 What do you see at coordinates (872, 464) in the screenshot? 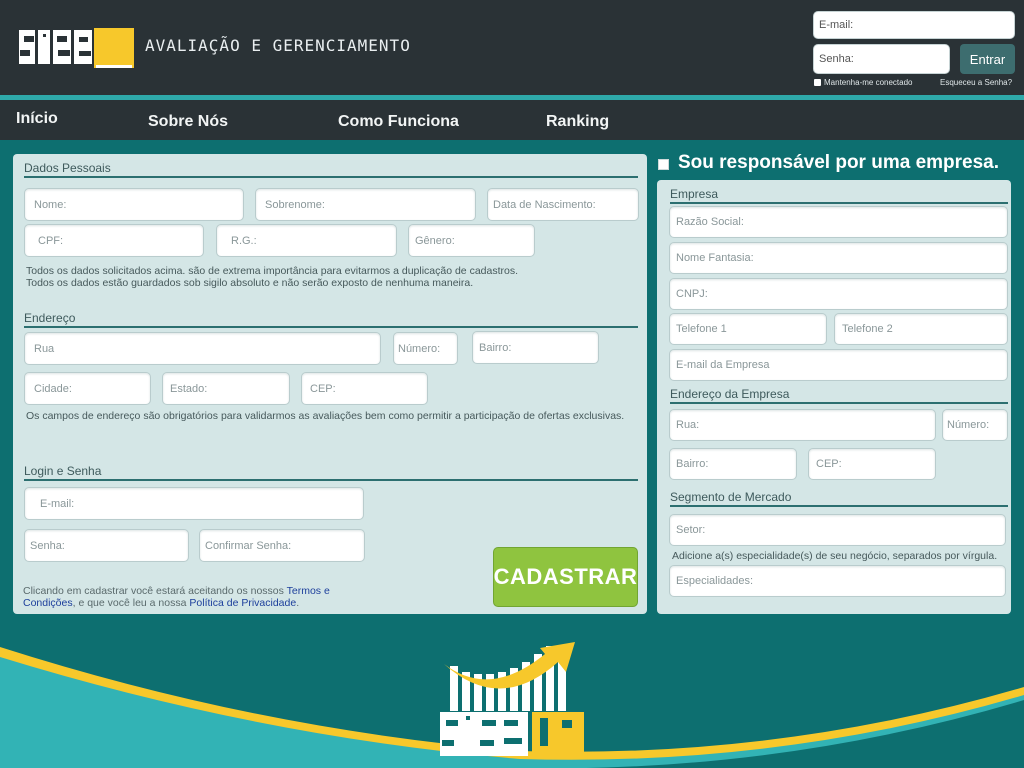
I see `company-cep-input: CEP:` at bounding box center [872, 464].